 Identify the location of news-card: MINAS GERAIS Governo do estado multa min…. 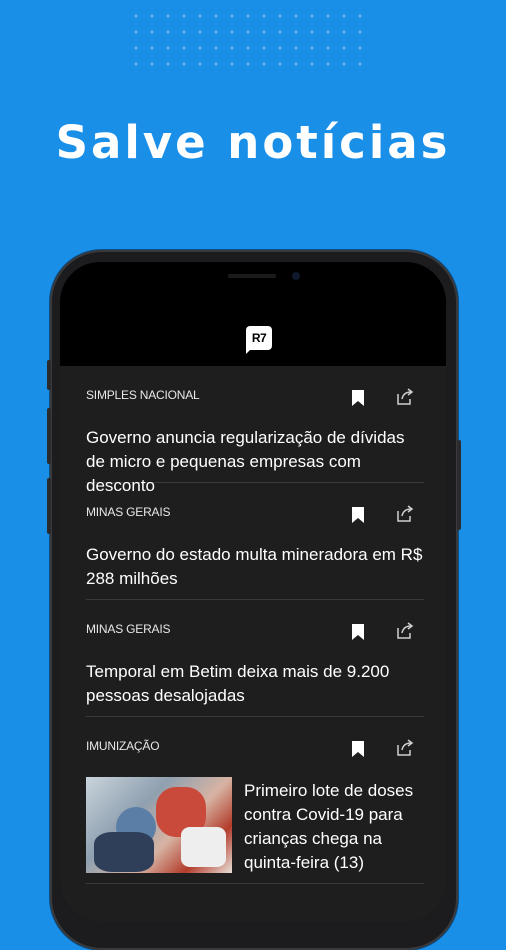
(255, 552).